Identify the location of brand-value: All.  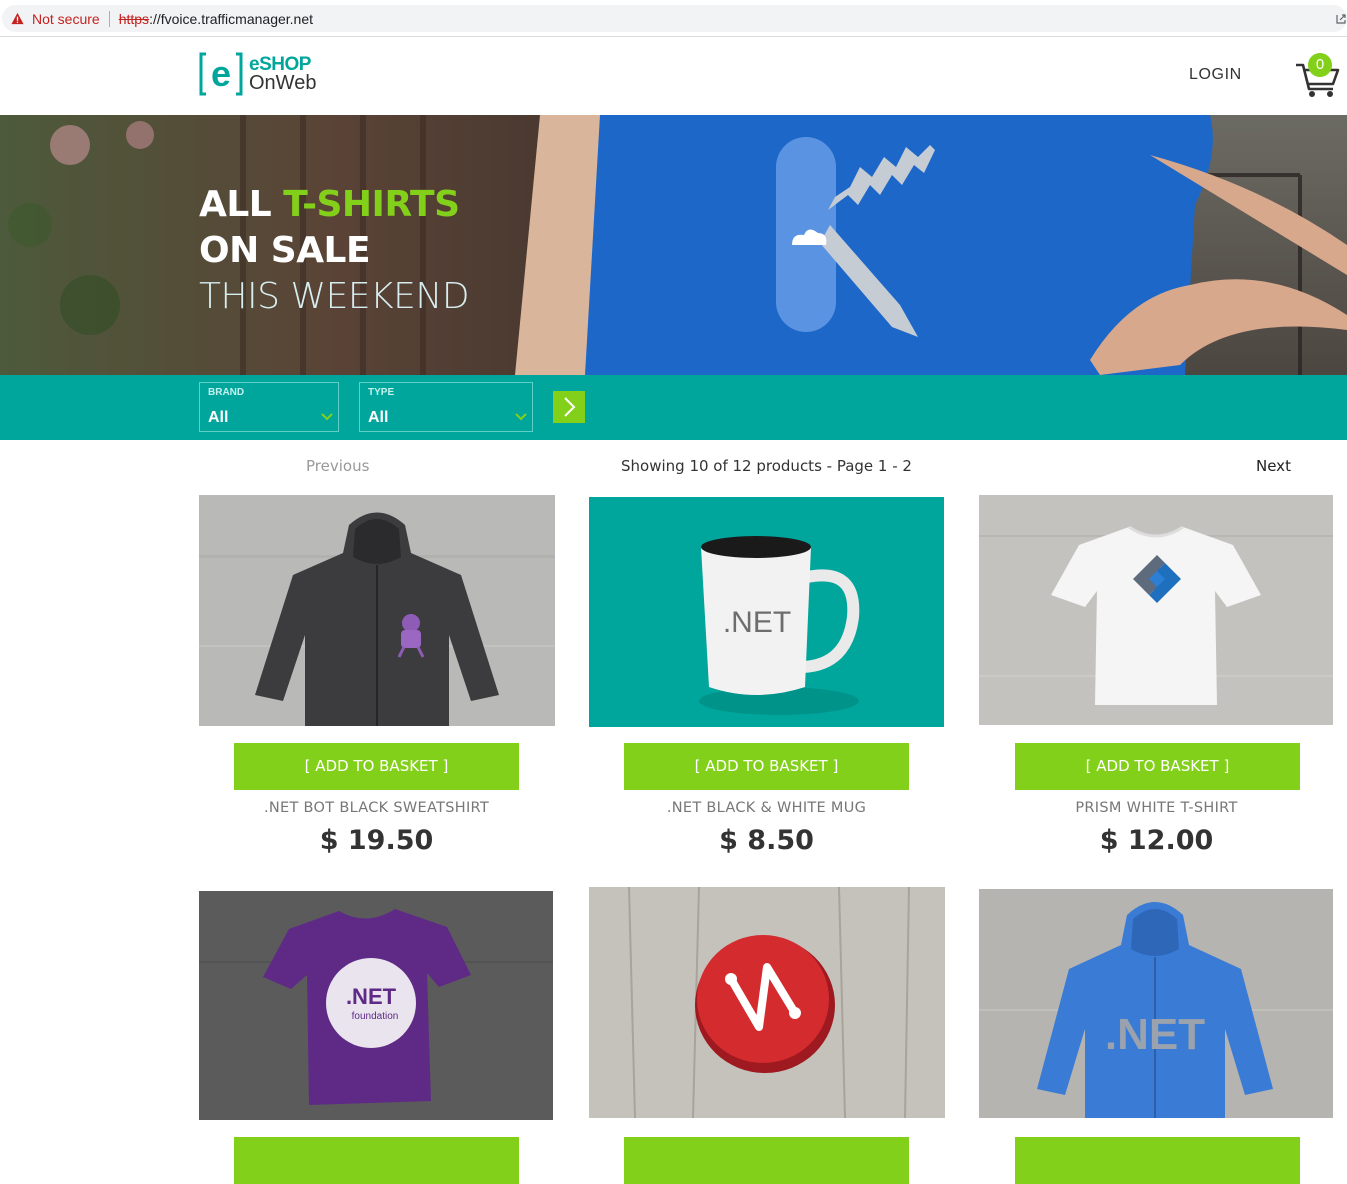
(218, 417).